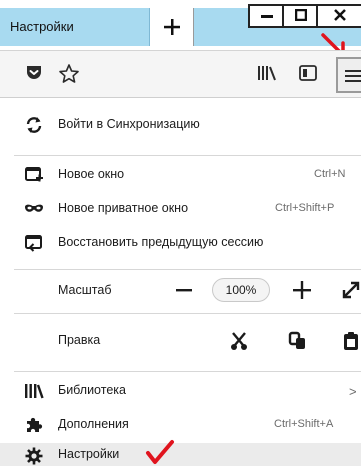 This screenshot has width=361, height=466. I want to click on menu-item-restore-session: Восстановить предыдущую сессию, so click(180, 243).